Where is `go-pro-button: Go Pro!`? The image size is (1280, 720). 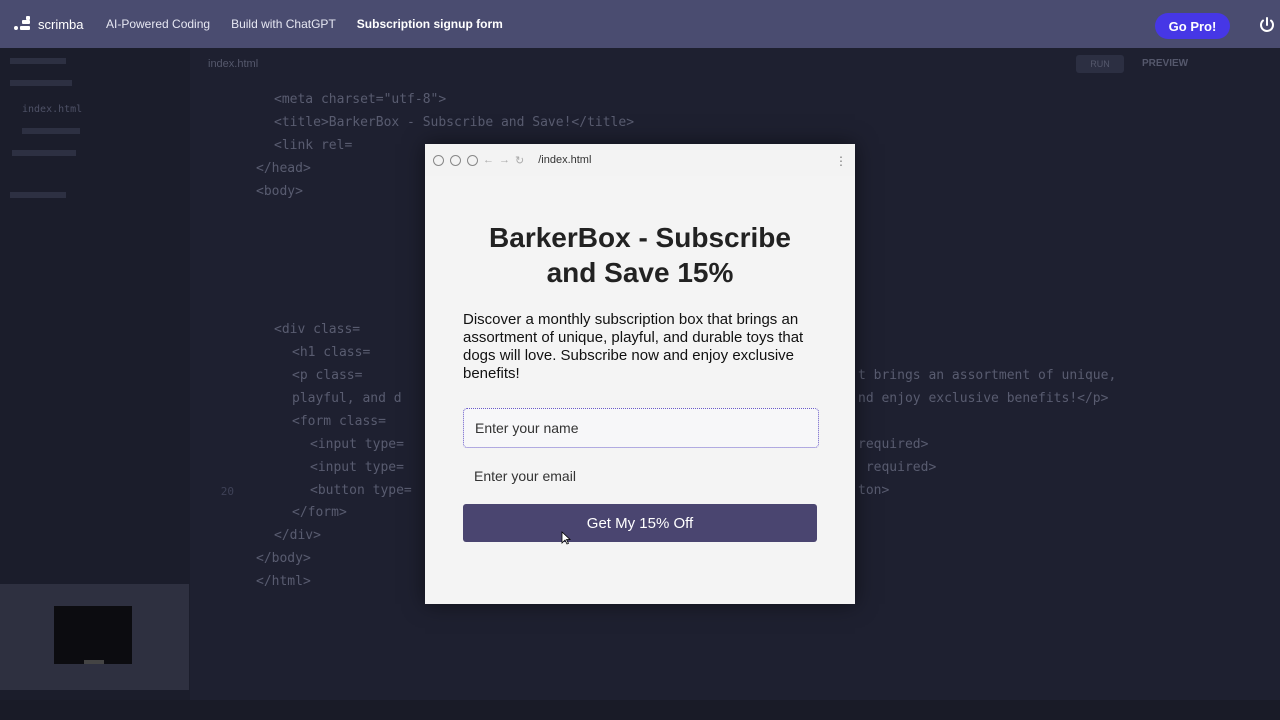 go-pro-button: Go Pro! is located at coordinates (1192, 26).